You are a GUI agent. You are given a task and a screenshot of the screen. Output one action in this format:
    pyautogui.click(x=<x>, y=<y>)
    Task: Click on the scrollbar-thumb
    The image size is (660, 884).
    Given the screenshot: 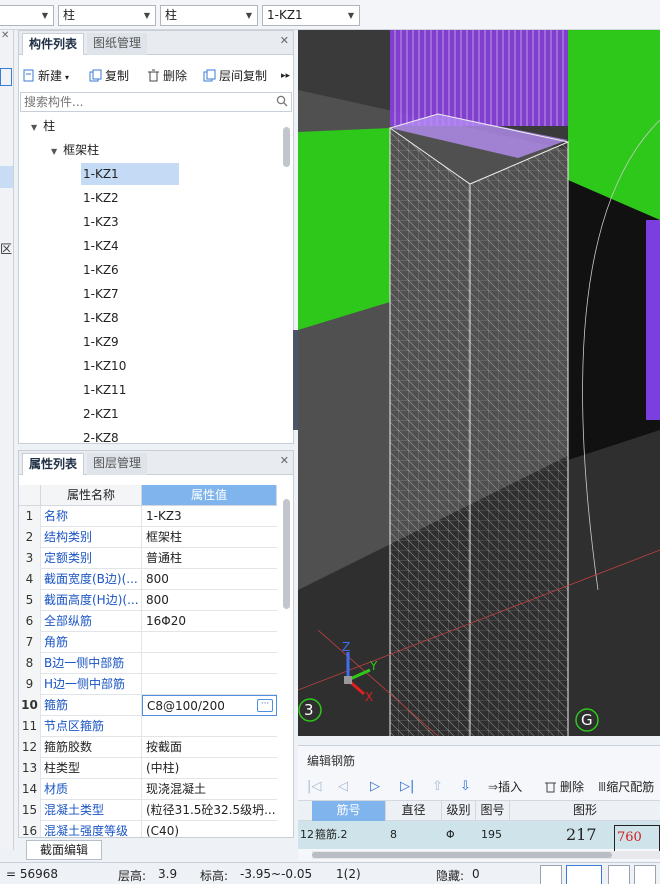 What is the action you would take?
    pyautogui.click(x=462, y=855)
    